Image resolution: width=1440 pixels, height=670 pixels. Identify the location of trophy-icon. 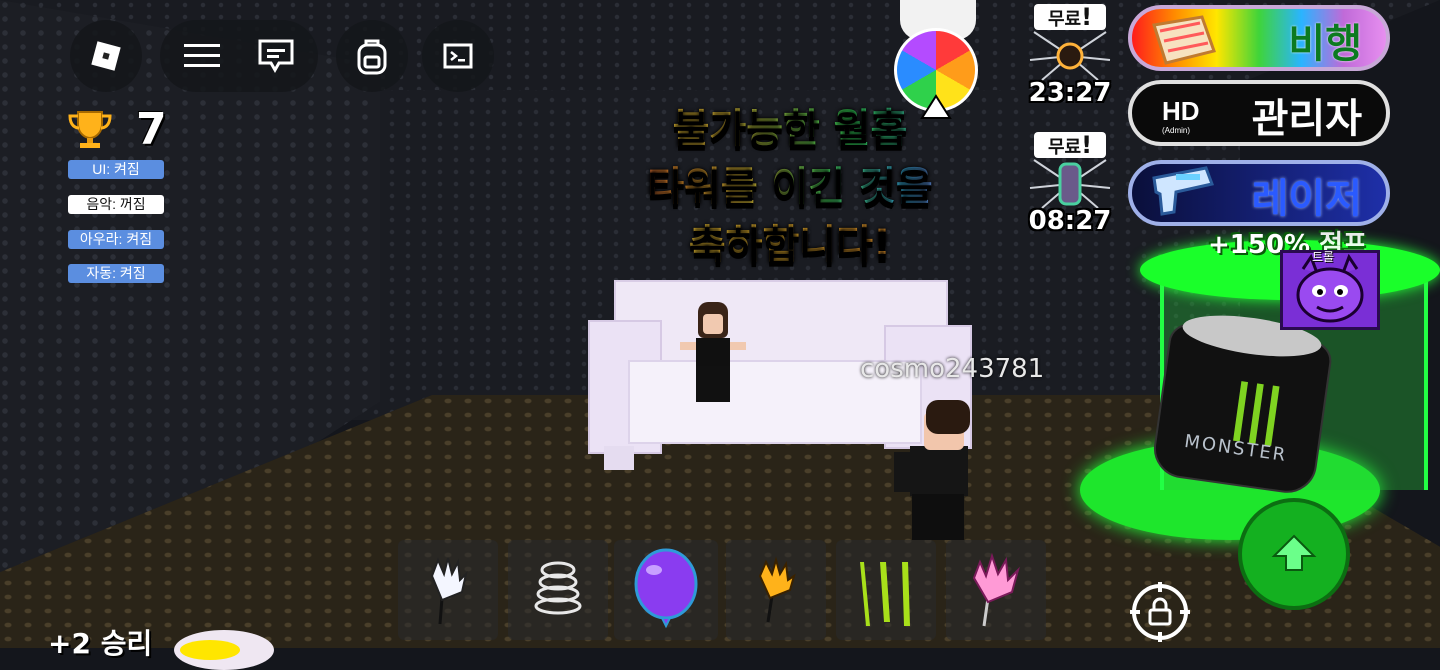
(90, 129).